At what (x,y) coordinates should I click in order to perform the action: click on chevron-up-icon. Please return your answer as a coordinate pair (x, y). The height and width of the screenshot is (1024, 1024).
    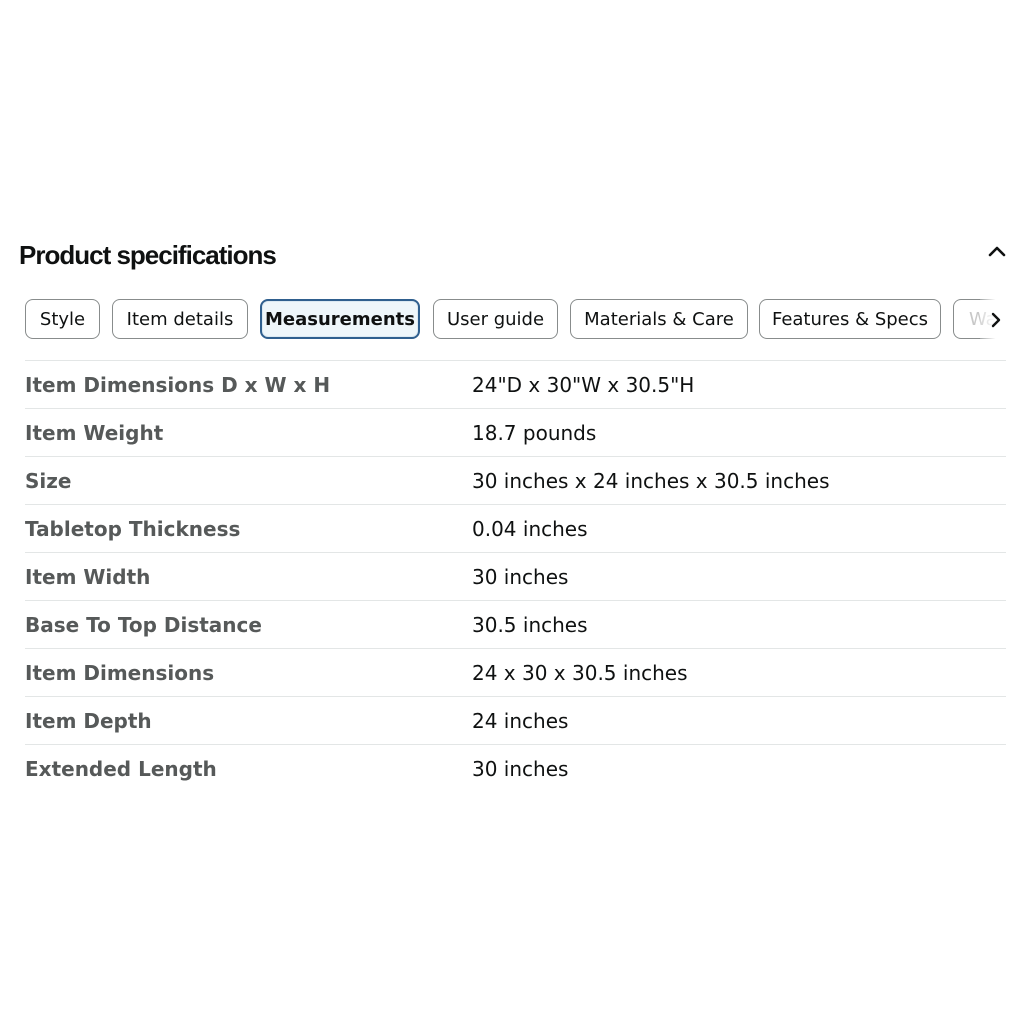
    Looking at the image, I should click on (997, 251).